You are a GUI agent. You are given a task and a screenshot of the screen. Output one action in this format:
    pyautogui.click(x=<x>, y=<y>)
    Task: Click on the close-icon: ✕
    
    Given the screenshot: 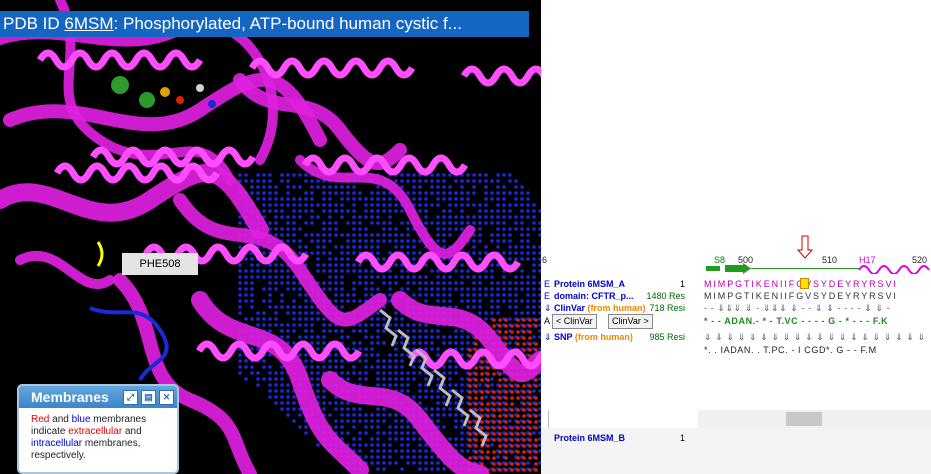 What is the action you would take?
    pyautogui.click(x=166, y=397)
    